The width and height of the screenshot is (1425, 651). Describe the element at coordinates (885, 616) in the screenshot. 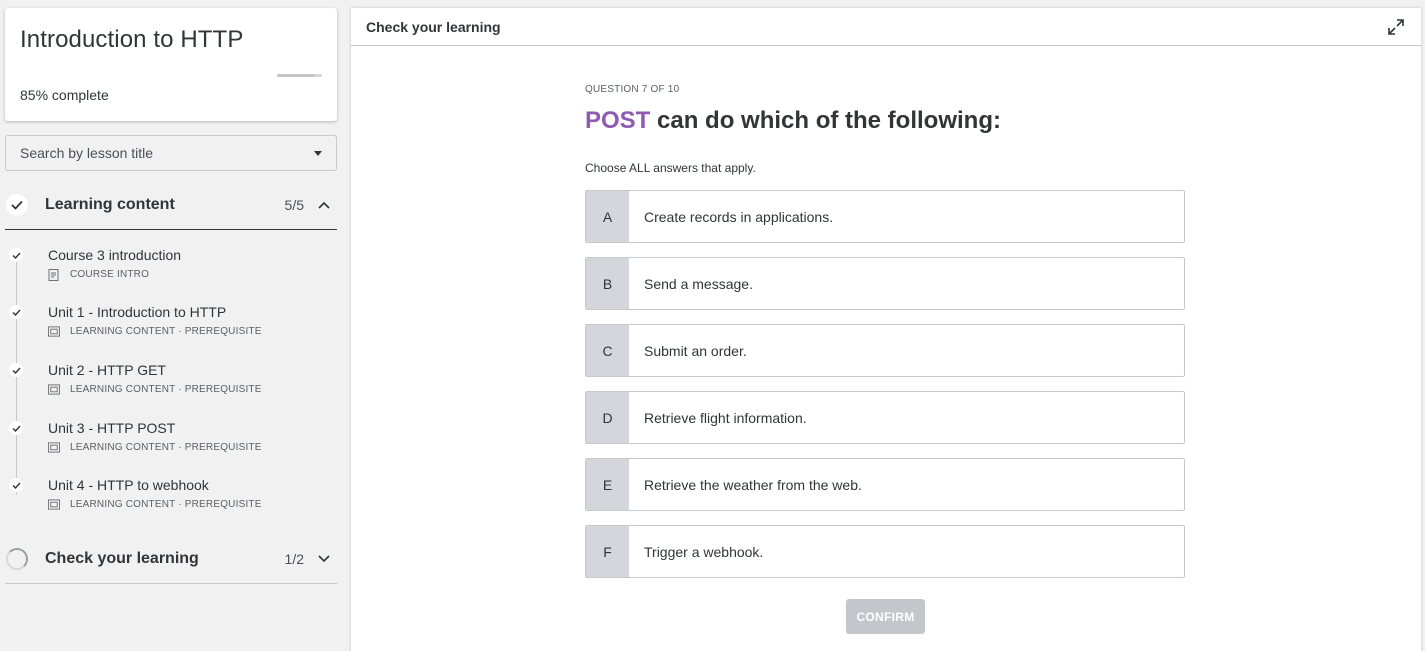

I see `confirm-button: CONFIRM` at that location.